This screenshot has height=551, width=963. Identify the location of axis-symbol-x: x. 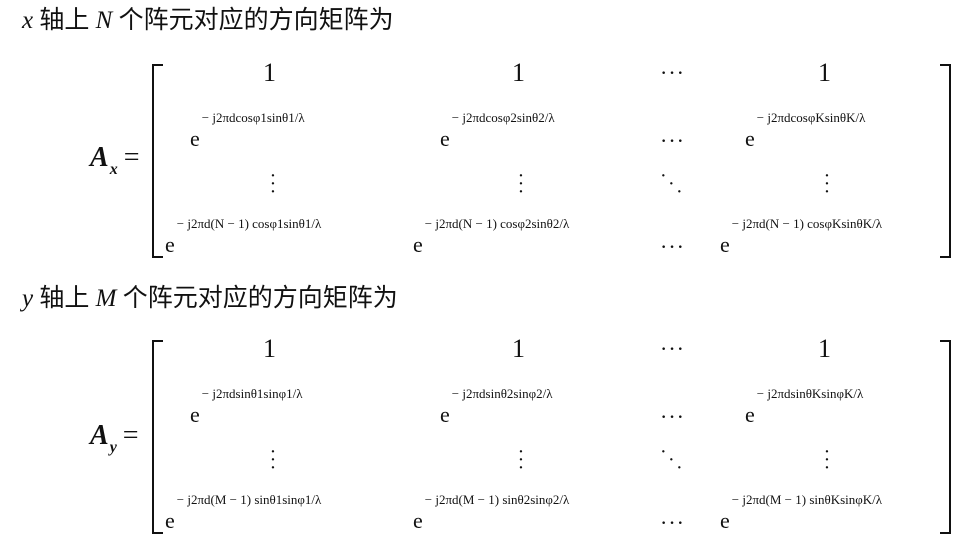
(28, 20).